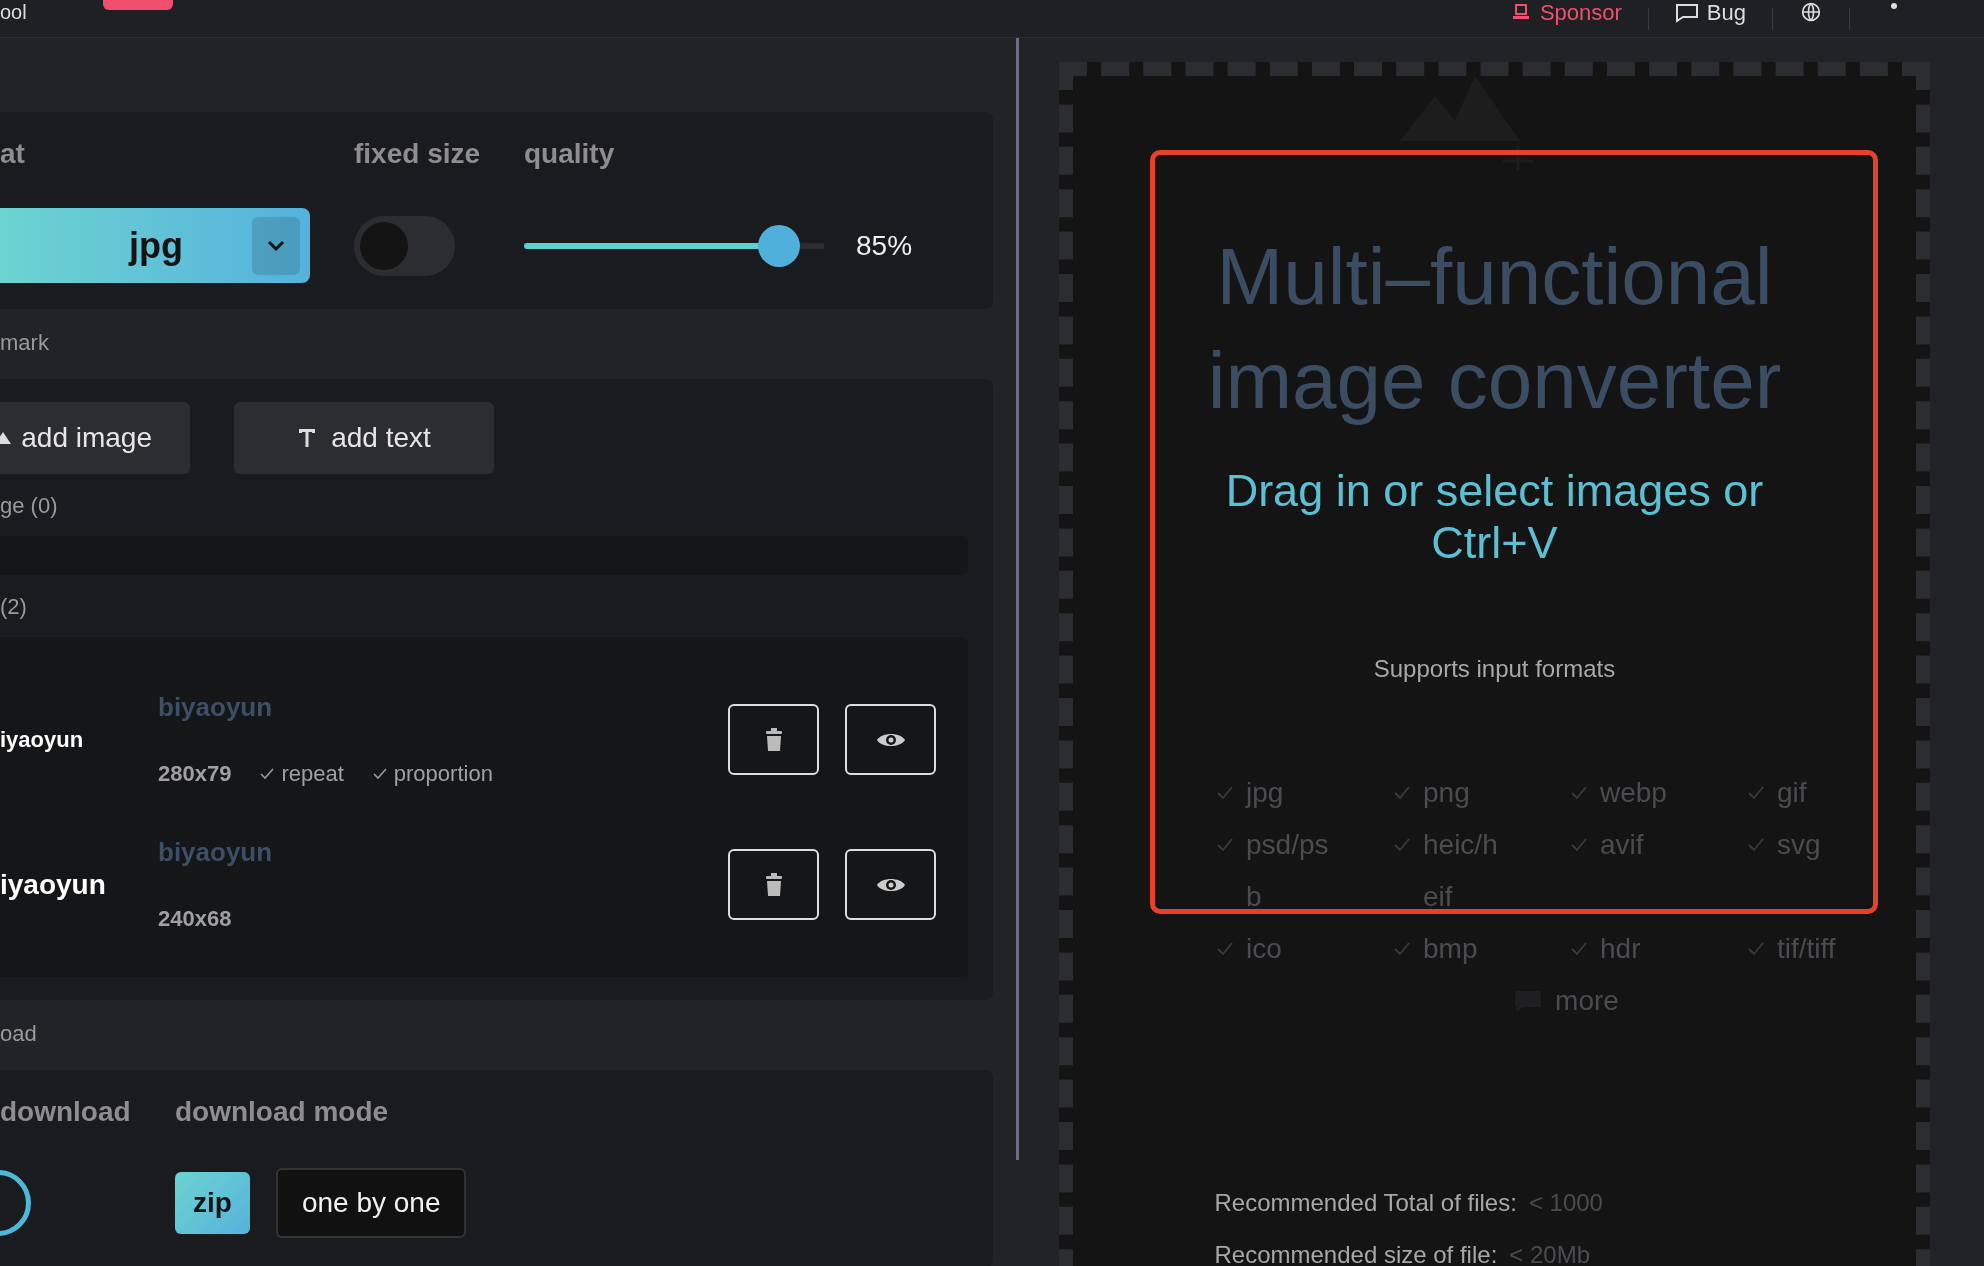 This screenshot has width=1984, height=1266. Describe the element at coordinates (1446, 793) in the screenshot. I see `format-name: png` at that location.